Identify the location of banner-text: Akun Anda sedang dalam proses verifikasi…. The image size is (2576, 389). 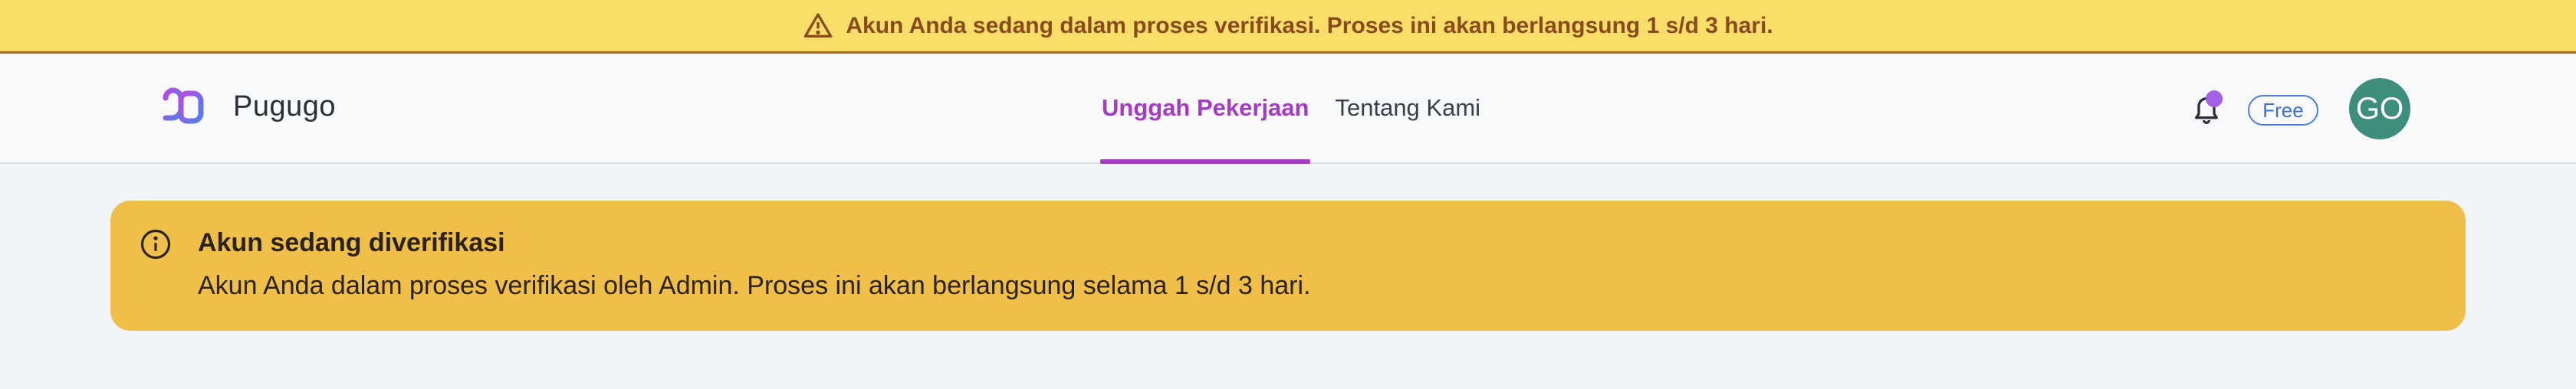
(1309, 25).